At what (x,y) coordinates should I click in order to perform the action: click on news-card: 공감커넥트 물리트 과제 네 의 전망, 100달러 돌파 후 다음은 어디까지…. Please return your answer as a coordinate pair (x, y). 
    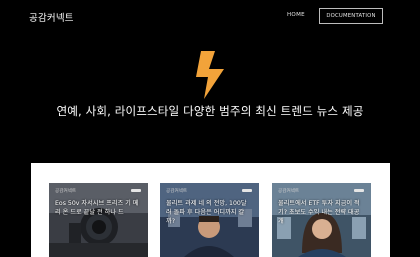
    Looking at the image, I should click on (209, 220).